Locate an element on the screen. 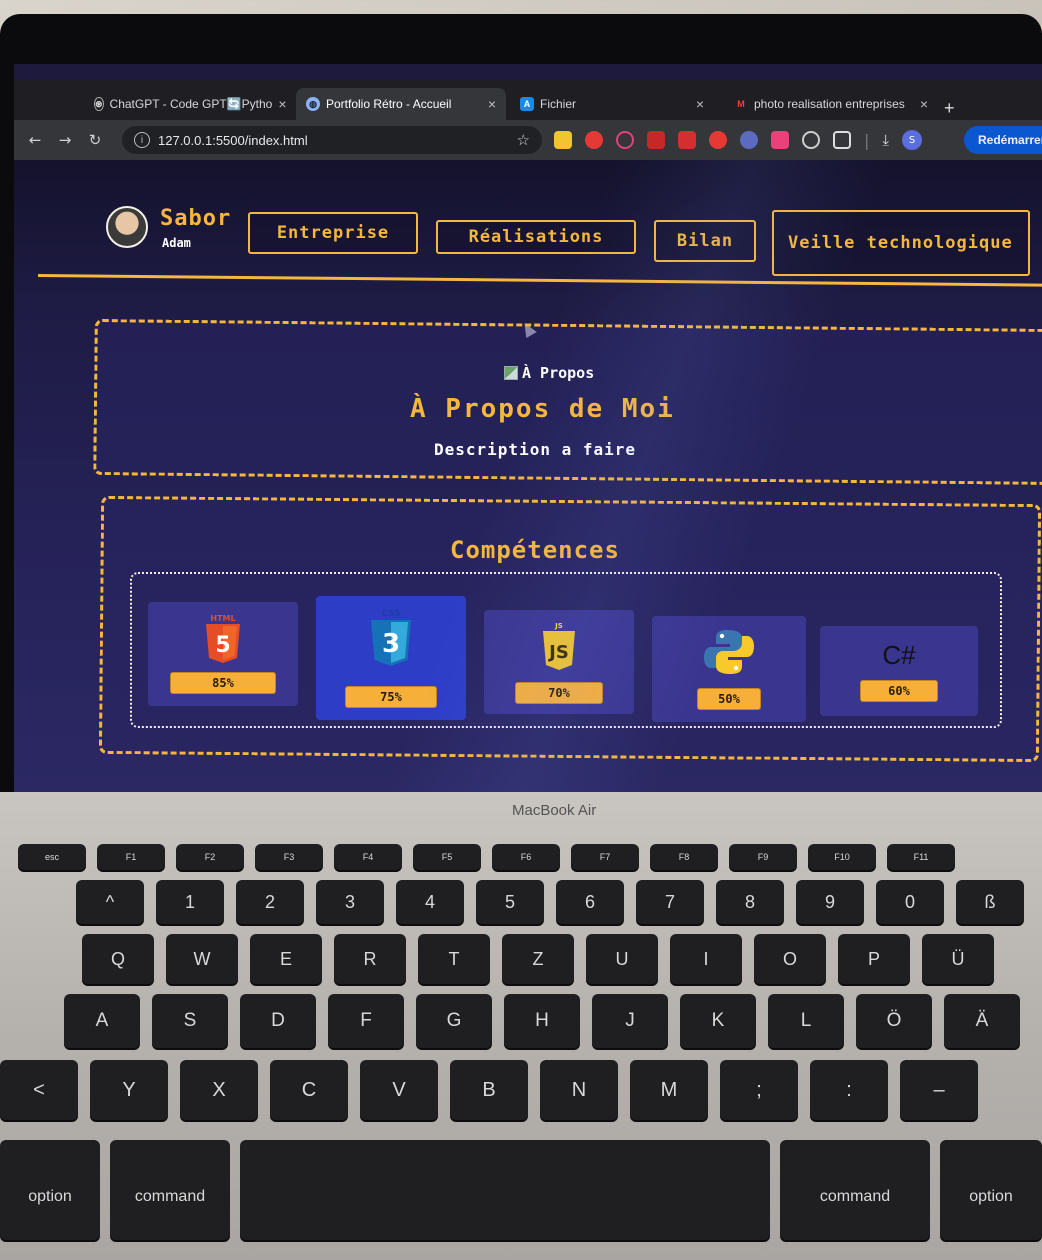 The width and height of the screenshot is (1042, 1260). nav-realisations: Réalisations is located at coordinates (536, 237).